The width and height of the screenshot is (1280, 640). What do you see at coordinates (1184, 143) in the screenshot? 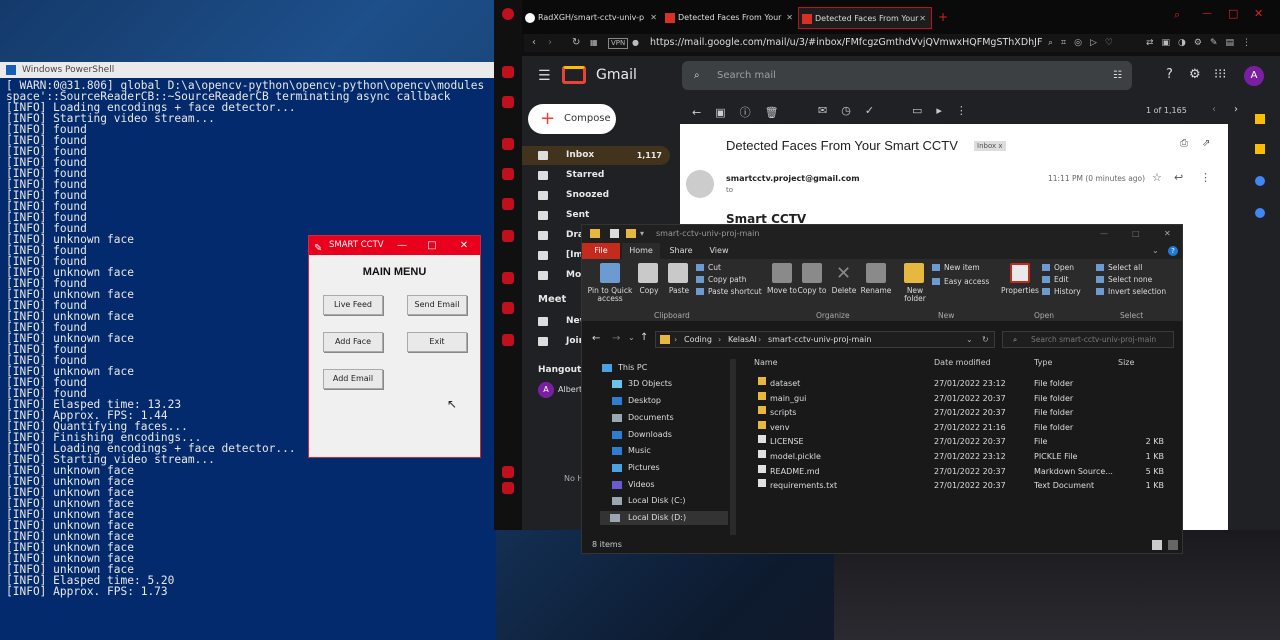
I see `print-icon: ⎙` at bounding box center [1184, 143].